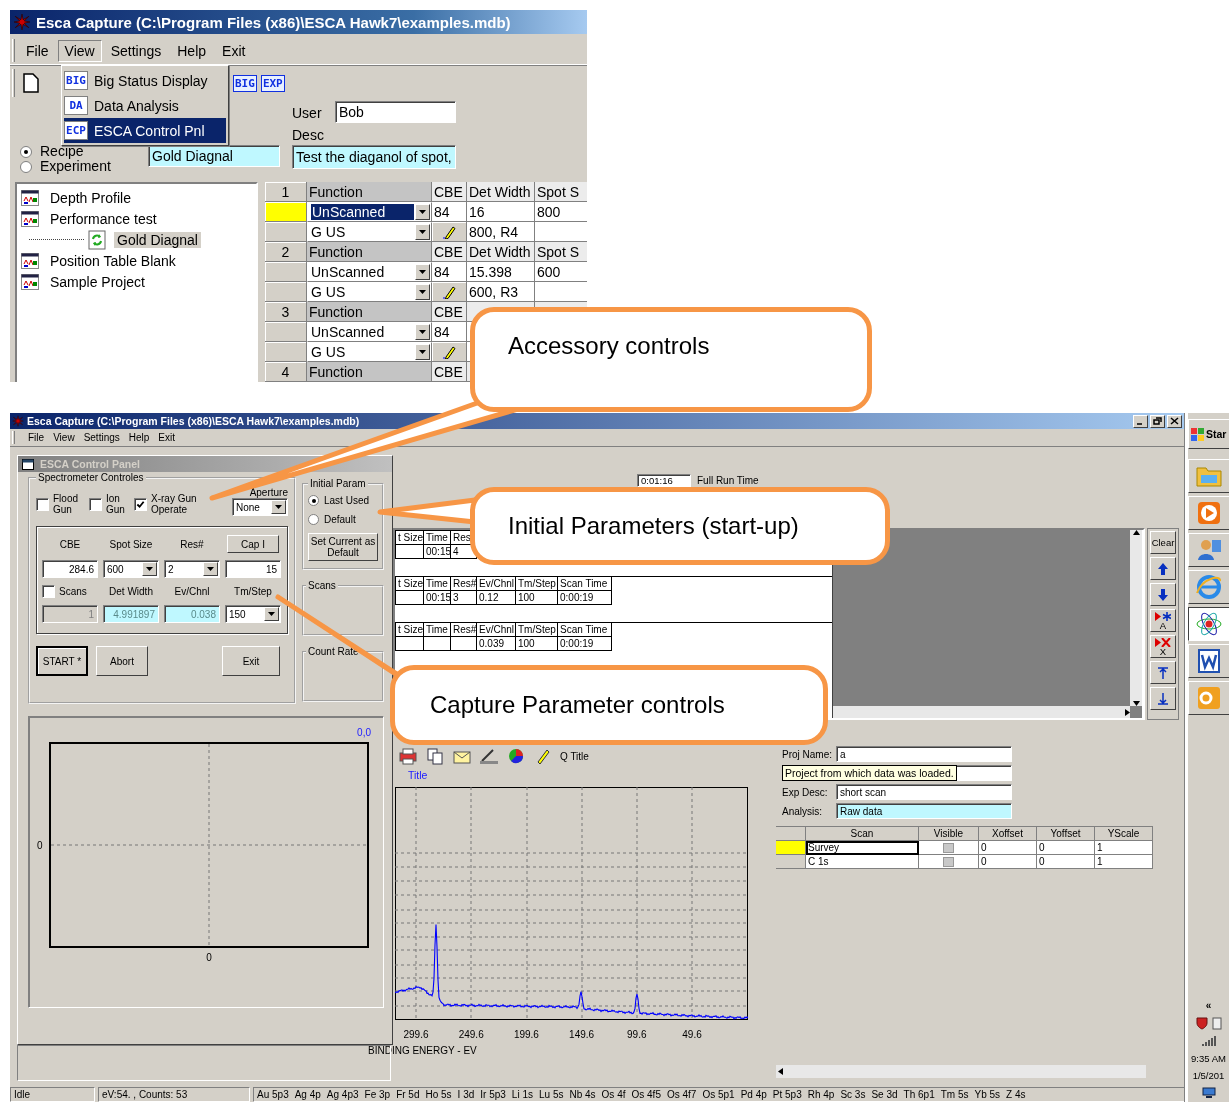 Image resolution: width=1229 pixels, height=1102 pixels. What do you see at coordinates (52, 1094) in the screenshot?
I see `status-text: Idle` at bounding box center [52, 1094].